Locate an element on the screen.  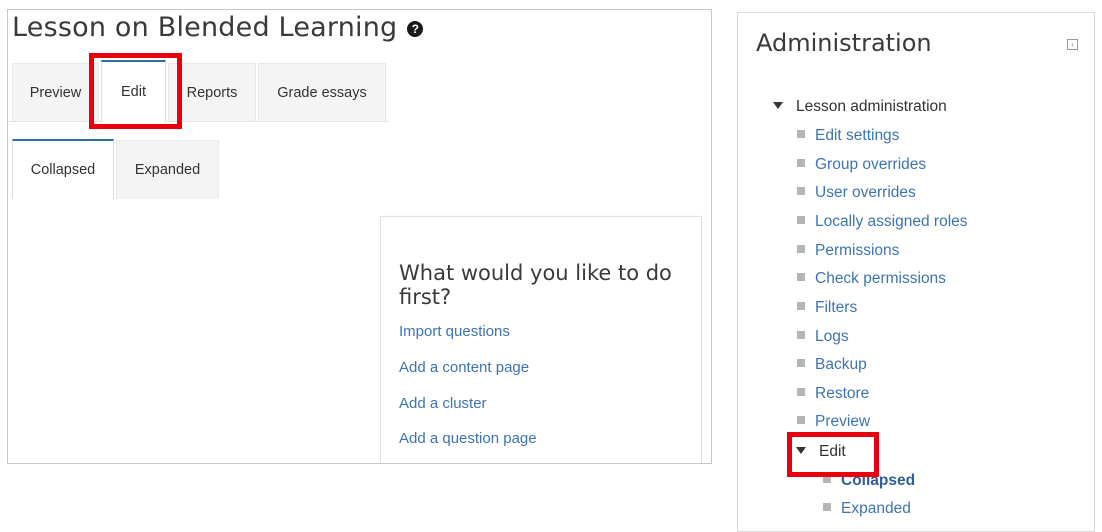
admin-item-label: Permissions is located at coordinates (857, 250).